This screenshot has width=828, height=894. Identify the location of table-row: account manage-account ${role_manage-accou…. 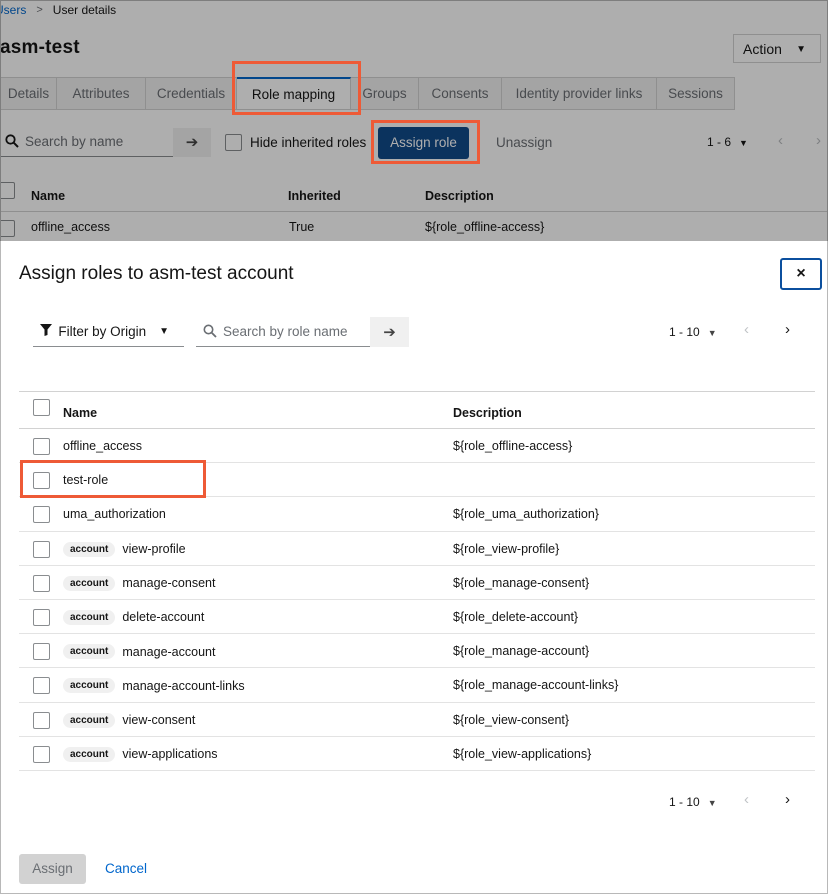
(417, 651).